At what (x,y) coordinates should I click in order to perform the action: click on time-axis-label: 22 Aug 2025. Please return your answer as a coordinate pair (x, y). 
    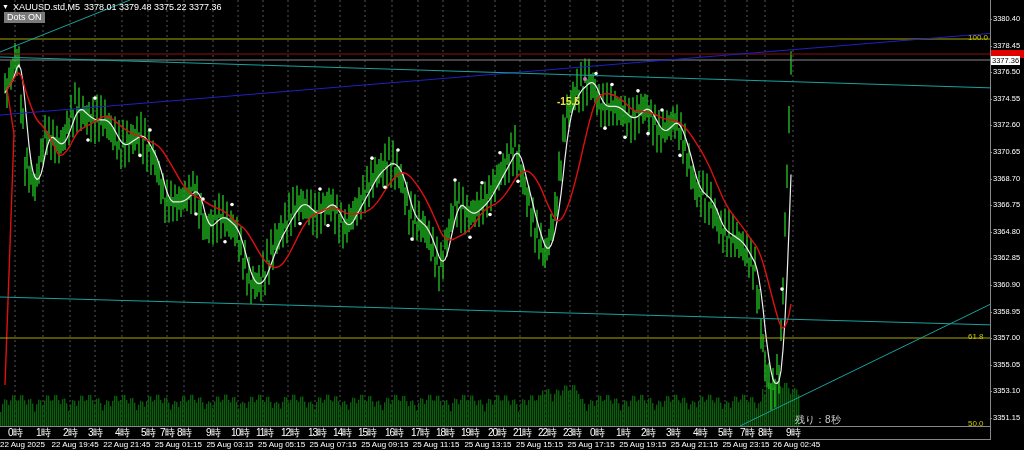
    Looking at the image, I should click on (22, 445).